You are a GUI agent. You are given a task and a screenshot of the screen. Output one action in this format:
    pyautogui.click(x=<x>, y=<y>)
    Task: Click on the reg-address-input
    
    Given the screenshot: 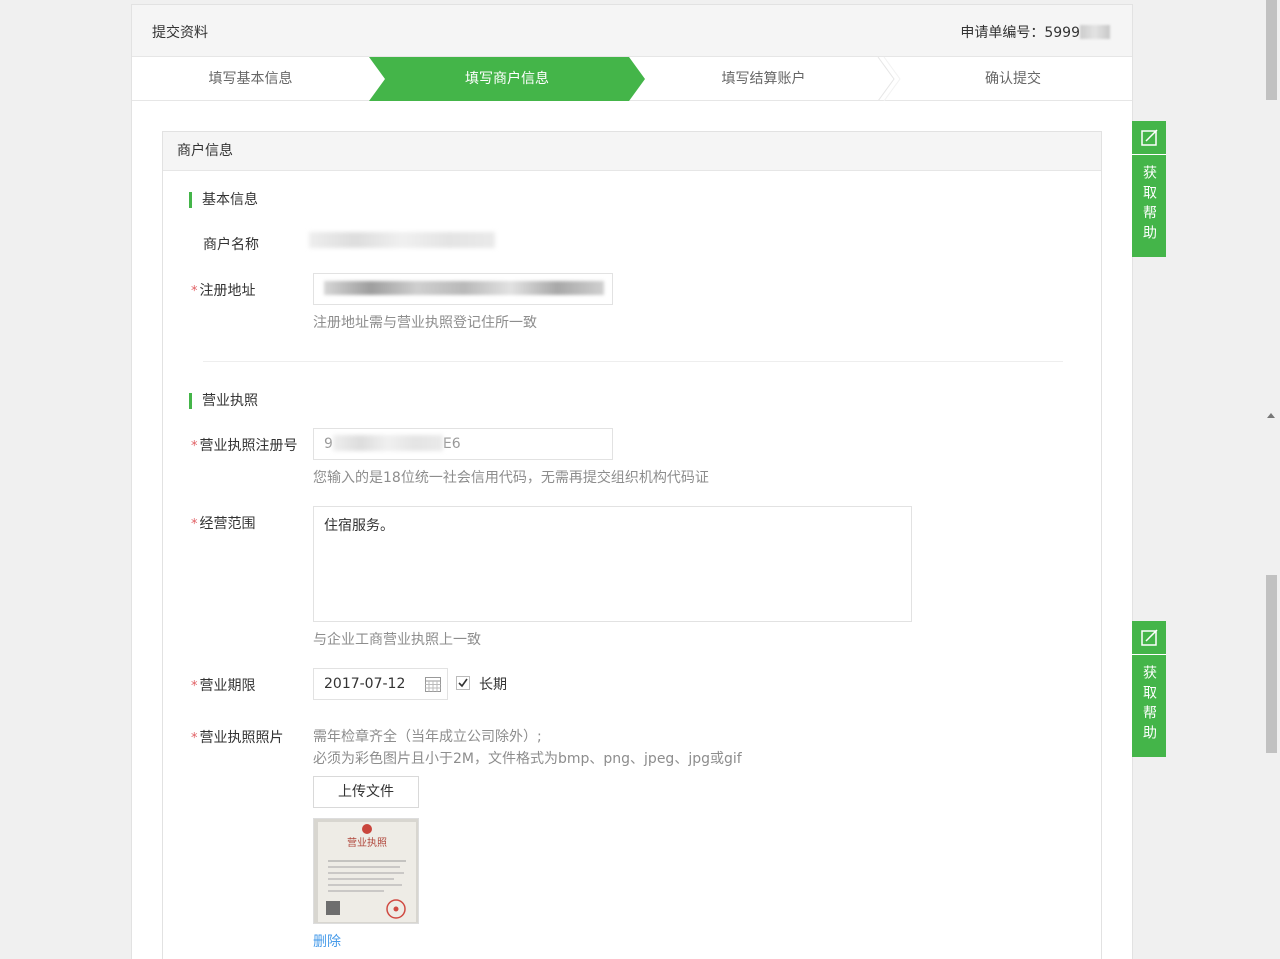 What is the action you would take?
    pyautogui.click(x=463, y=289)
    